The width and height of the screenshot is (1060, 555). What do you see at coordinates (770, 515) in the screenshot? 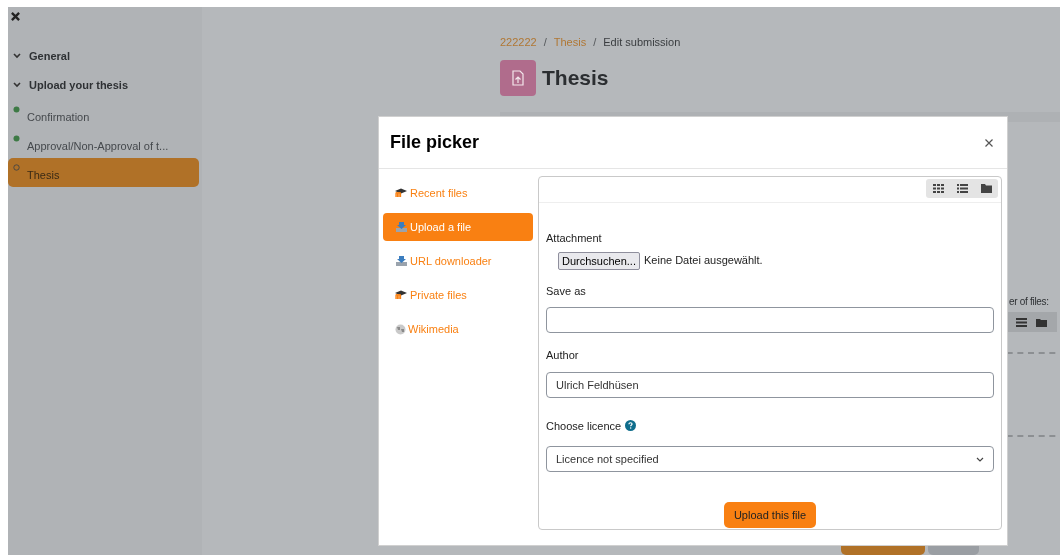
I see `upload-button: Upload this file` at bounding box center [770, 515].